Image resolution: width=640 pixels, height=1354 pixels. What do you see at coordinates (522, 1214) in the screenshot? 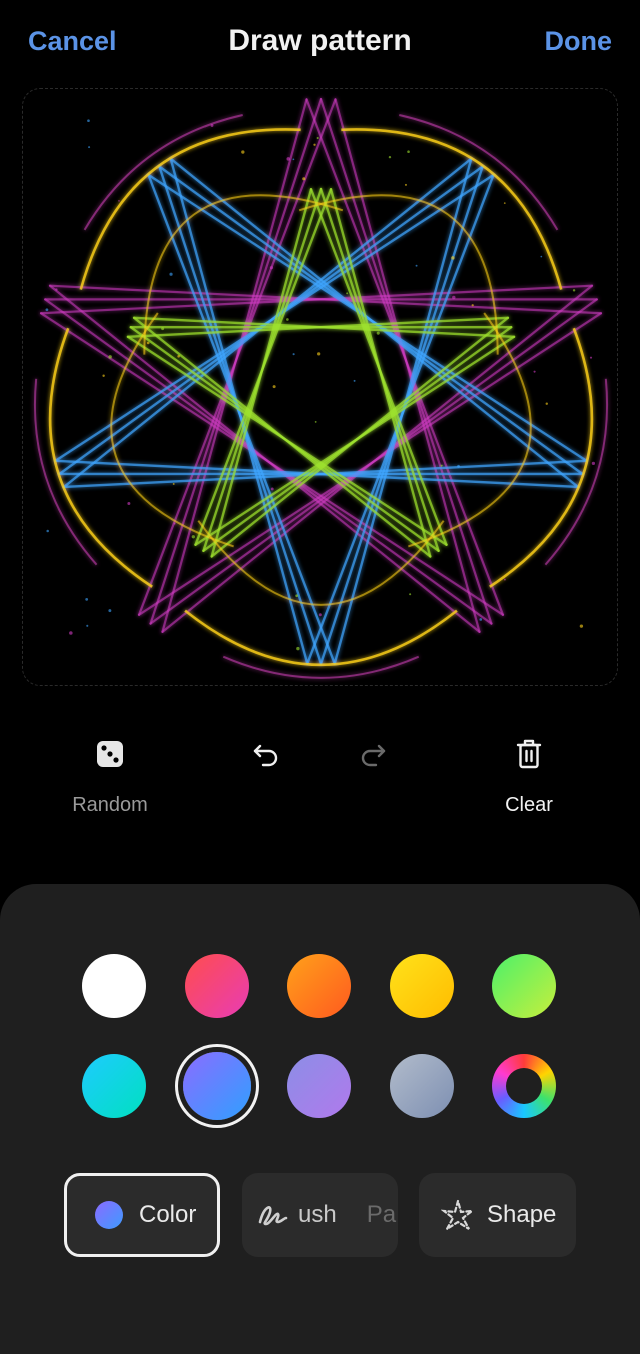
I see `shape-mode-label: Shape` at bounding box center [522, 1214].